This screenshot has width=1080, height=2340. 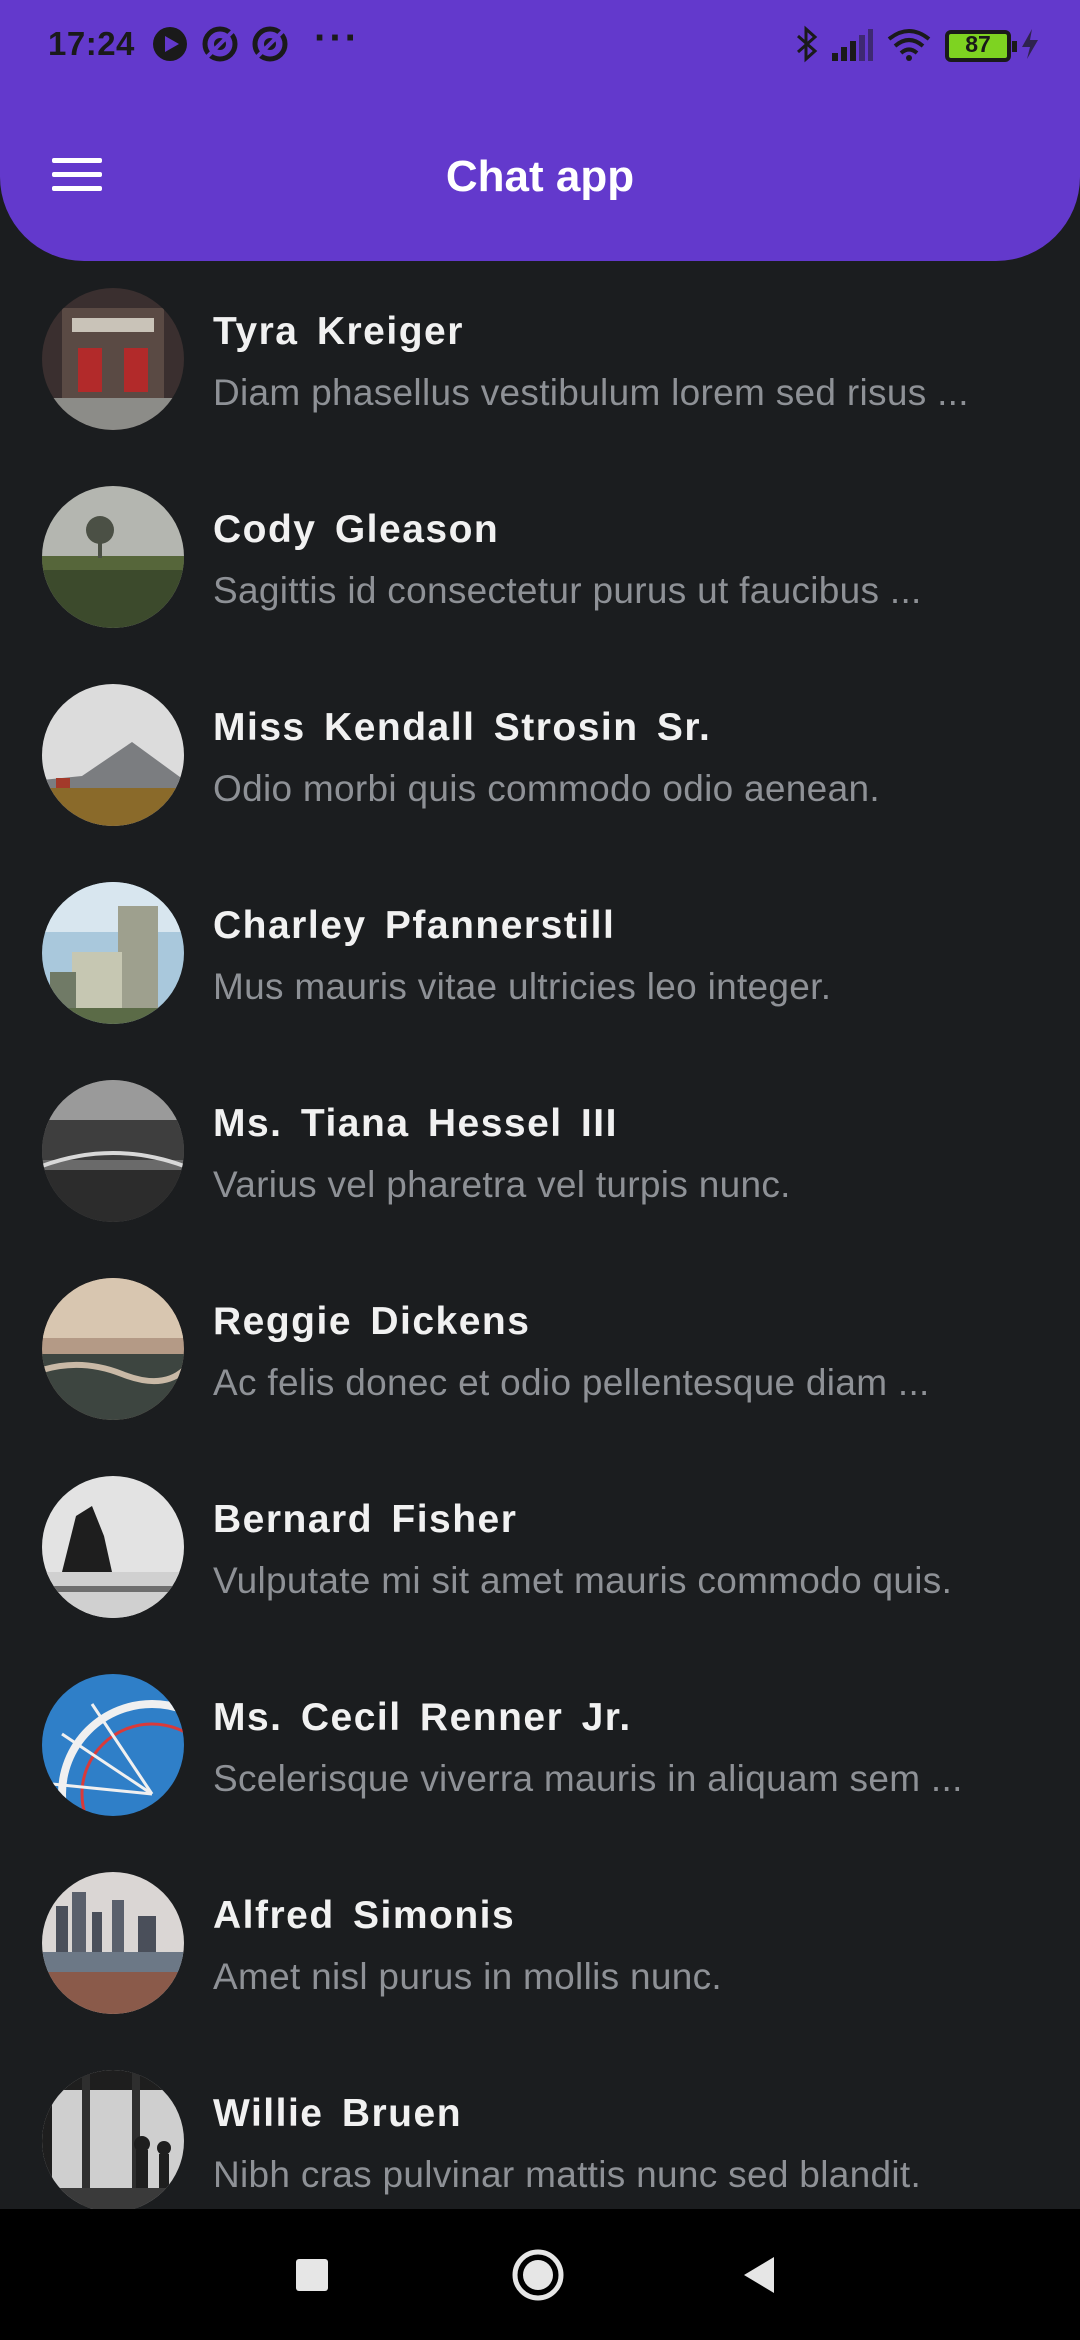 What do you see at coordinates (414, 925) in the screenshot?
I see `contact-name: Charley Pfannerstill` at bounding box center [414, 925].